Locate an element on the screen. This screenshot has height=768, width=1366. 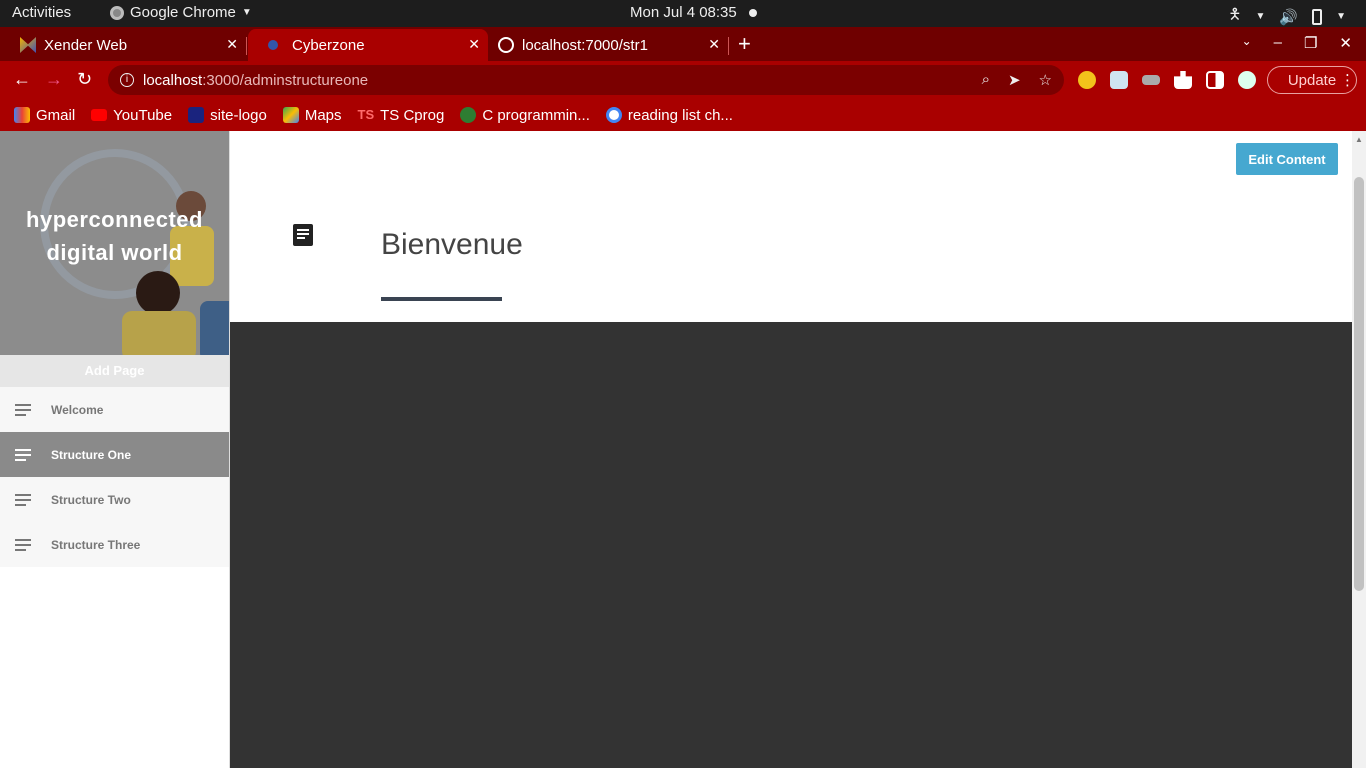
extension-blue-icon is located at coordinates (1119, 80).